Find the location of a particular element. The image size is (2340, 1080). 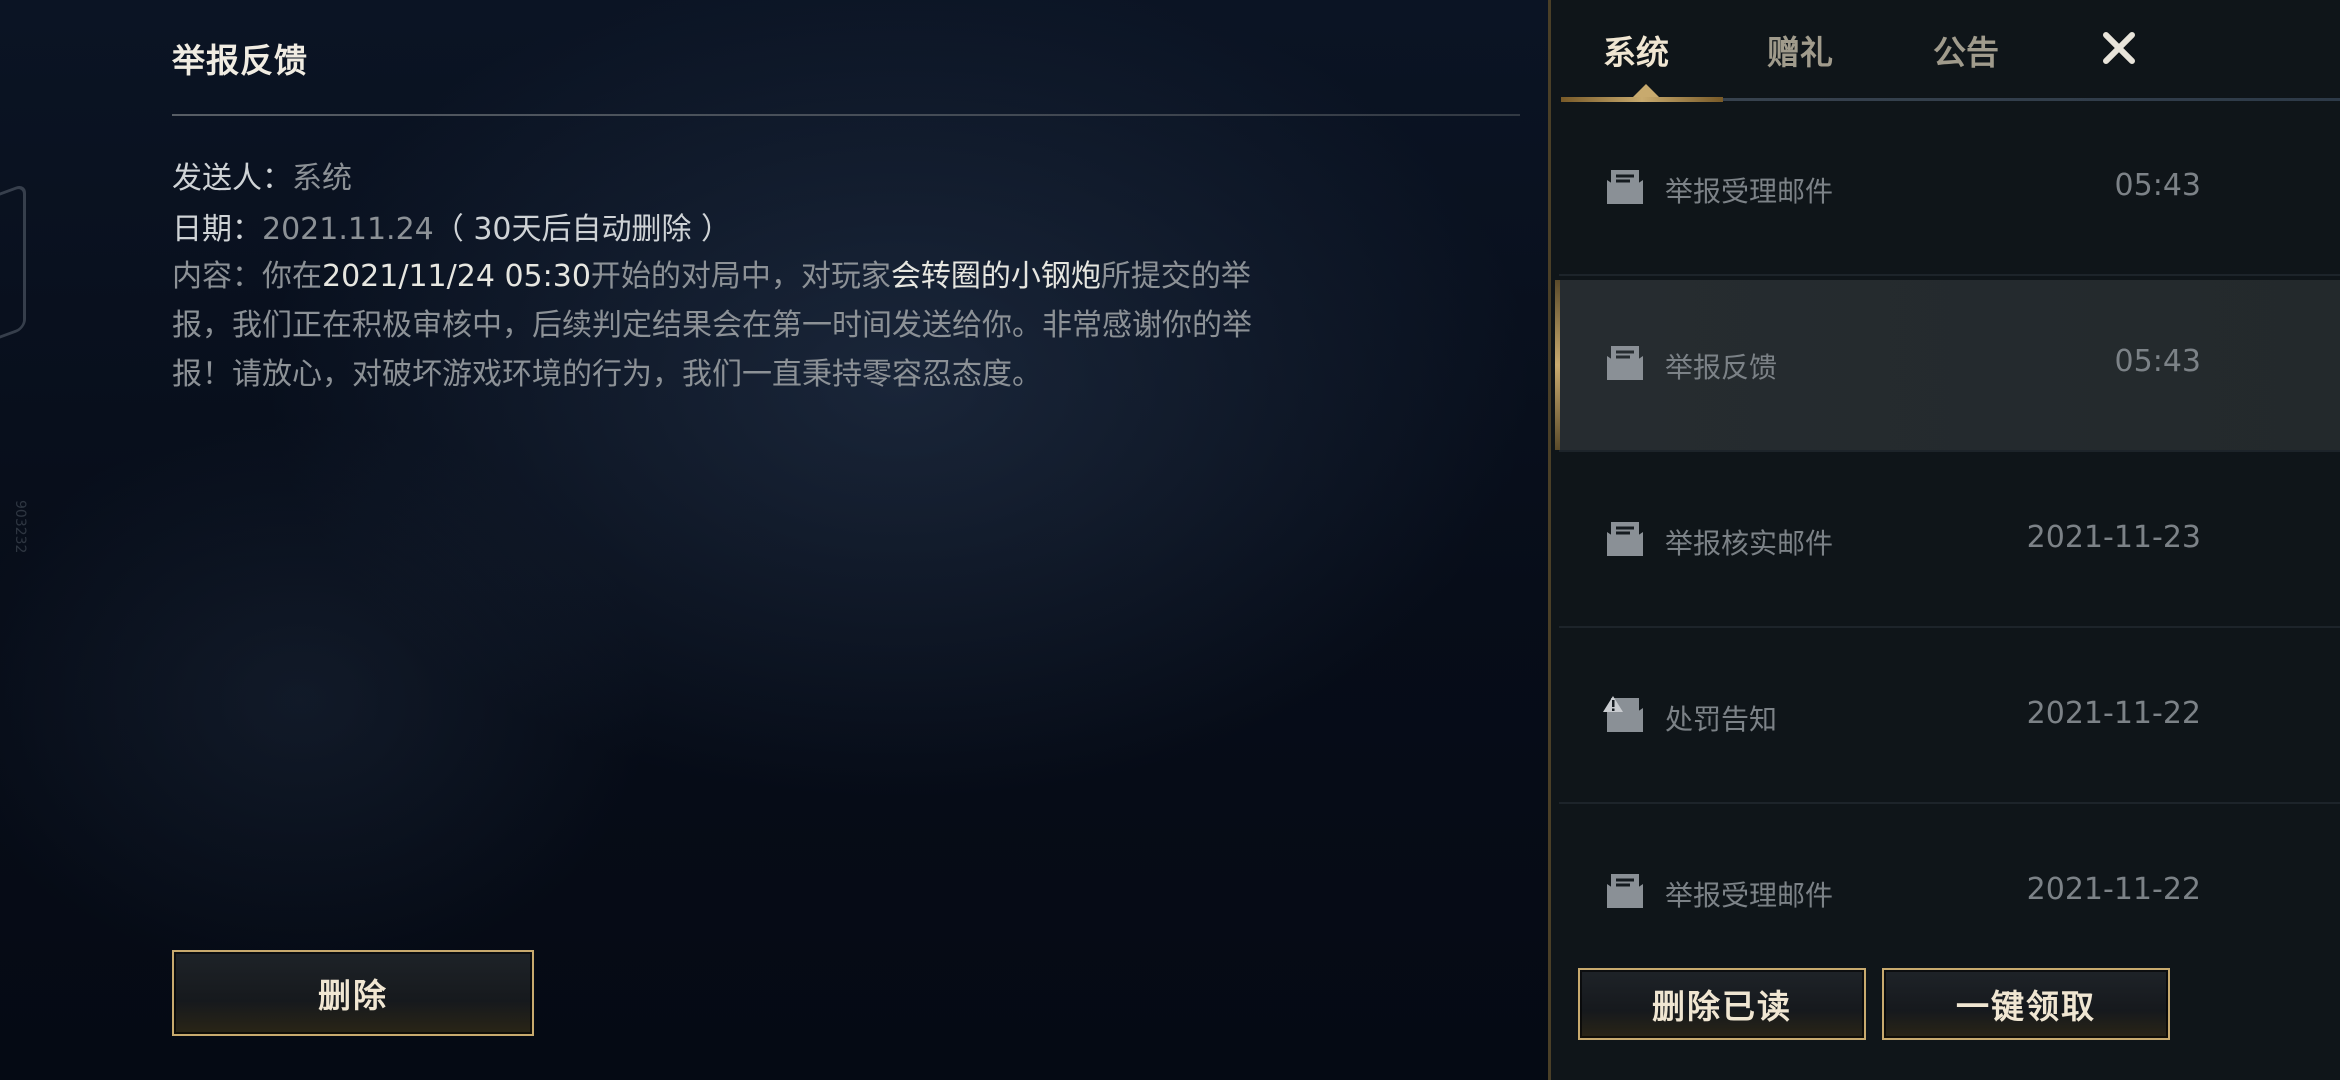

date-label: 日期： is located at coordinates (217, 229).